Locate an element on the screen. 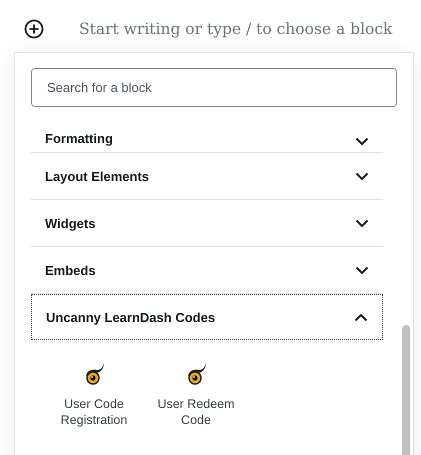 The width and height of the screenshot is (421, 455). chevron-up-icon is located at coordinates (361, 317).